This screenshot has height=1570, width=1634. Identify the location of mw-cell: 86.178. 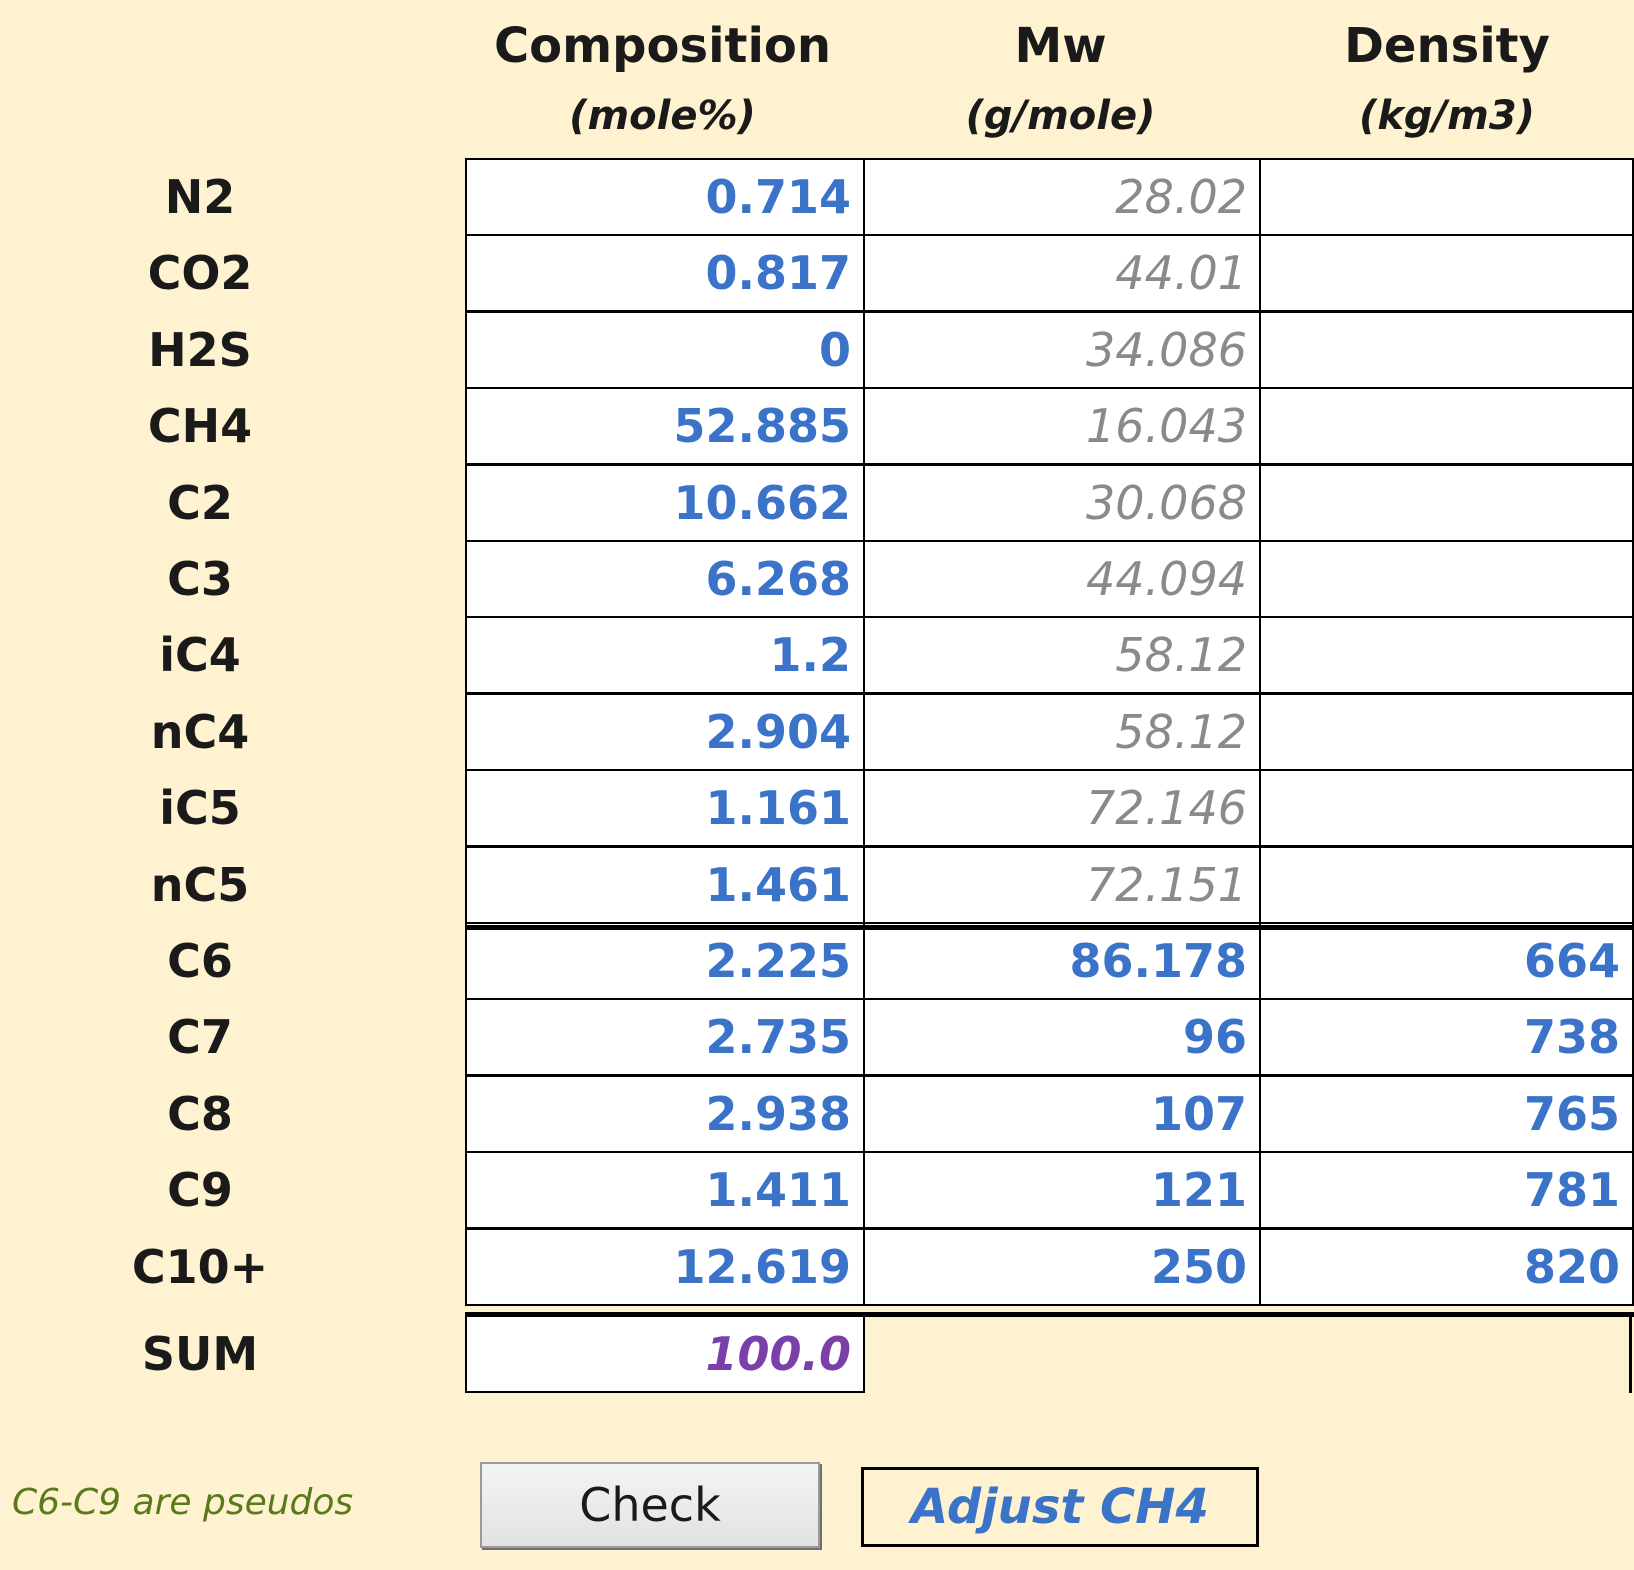
(1062, 961).